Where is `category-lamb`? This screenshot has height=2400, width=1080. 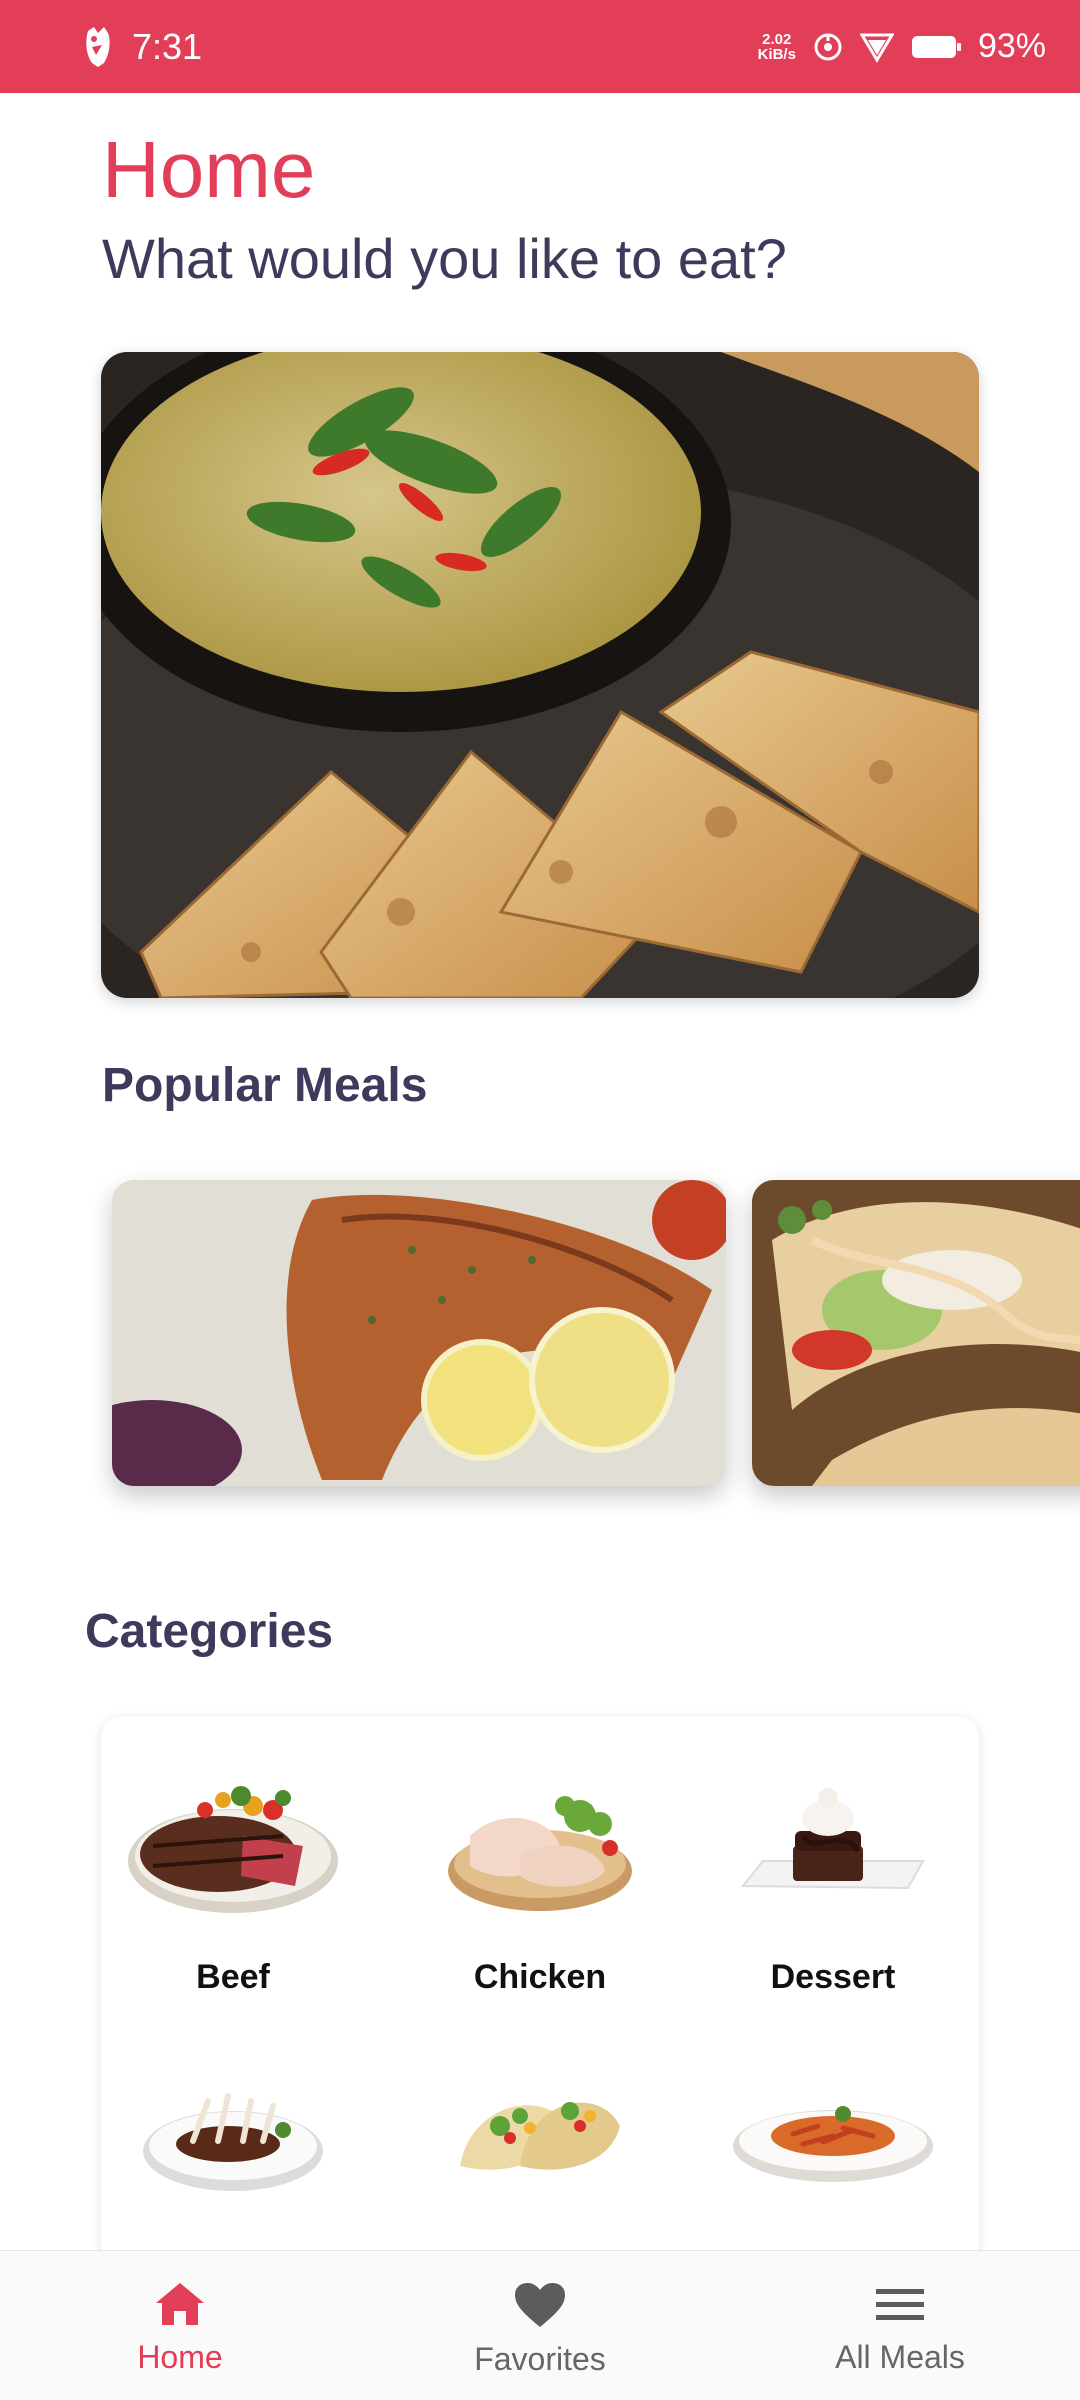
category-lamb is located at coordinates (233, 2147).